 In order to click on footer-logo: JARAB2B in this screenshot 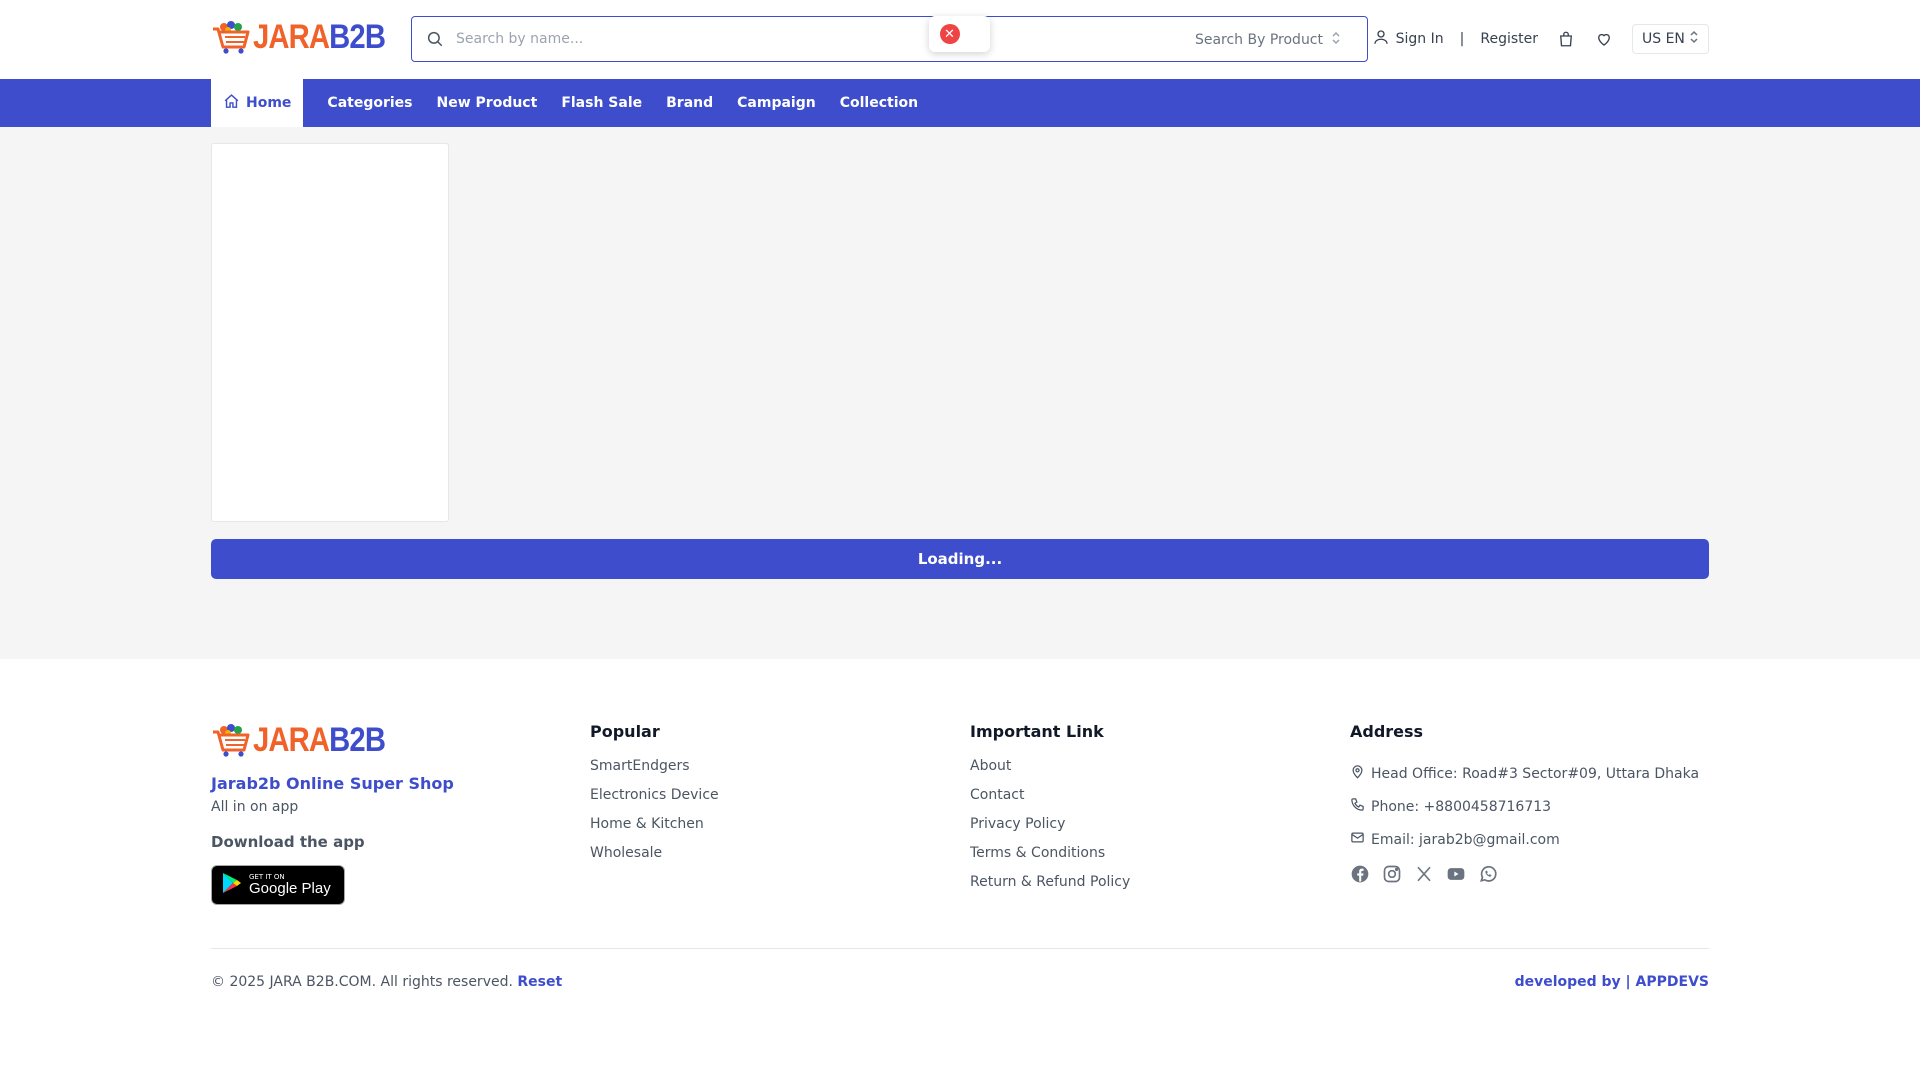, I will do `click(332, 740)`.